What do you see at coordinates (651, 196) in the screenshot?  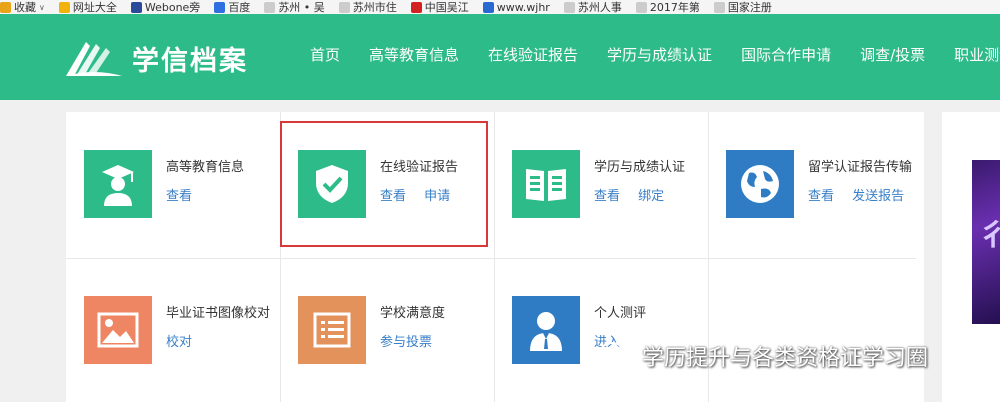 I see `bind-link: 绑定` at bounding box center [651, 196].